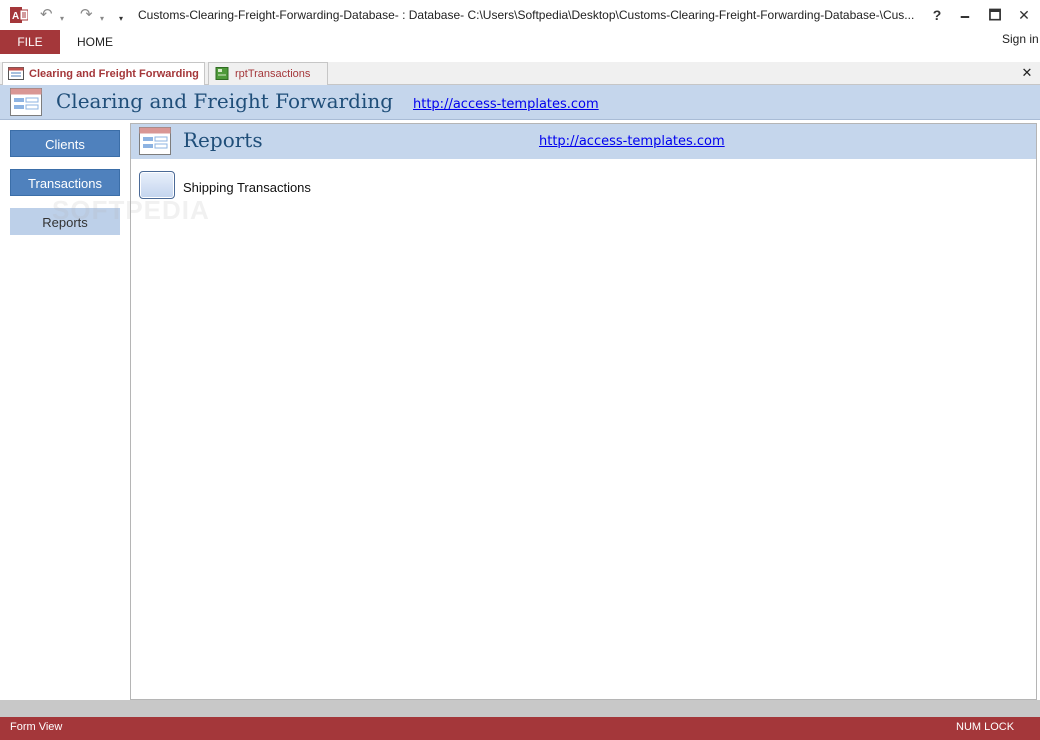 This screenshot has height=740, width=1040. I want to click on access-app-icon: A, so click(19, 15).